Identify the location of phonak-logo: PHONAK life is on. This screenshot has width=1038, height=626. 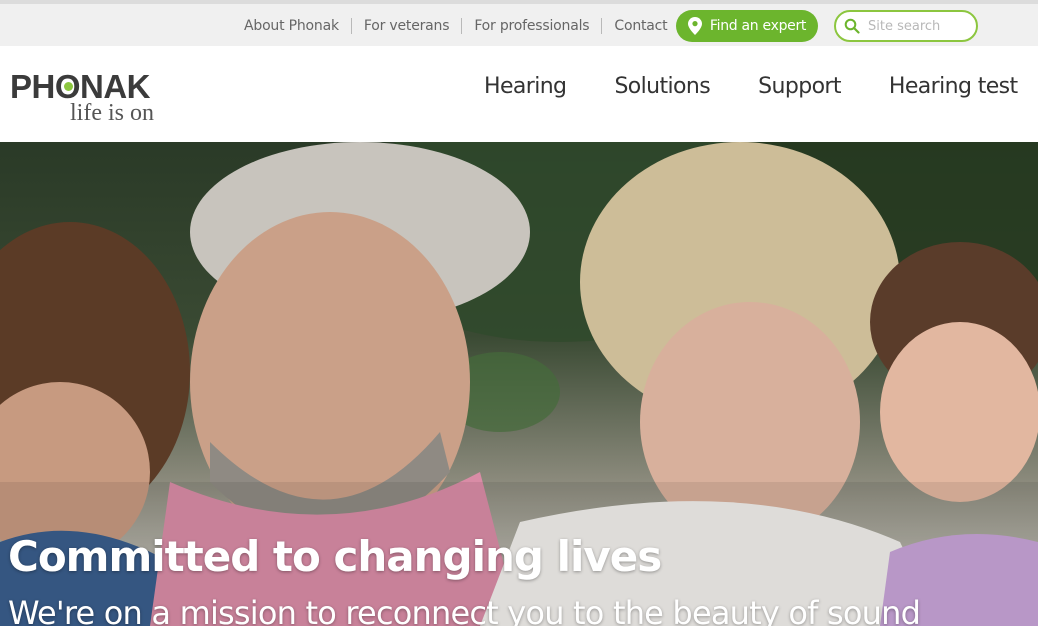
(90, 99).